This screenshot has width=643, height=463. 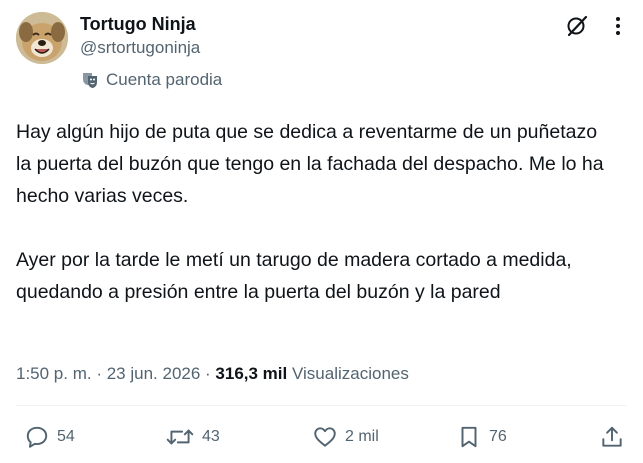 I want to click on like-button: 2 mil, so click(x=345, y=437).